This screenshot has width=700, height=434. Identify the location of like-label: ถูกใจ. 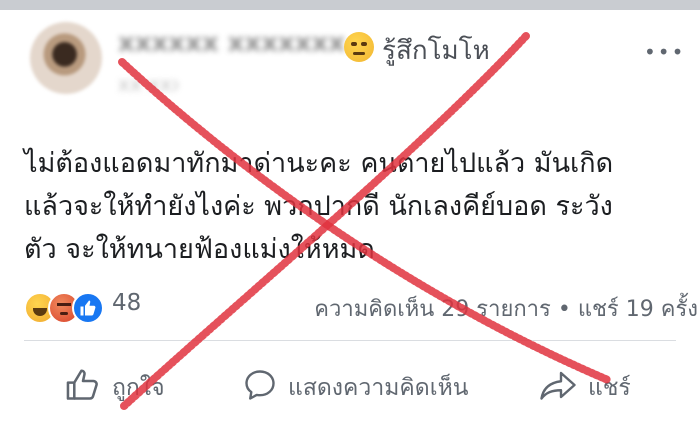
(138, 388).